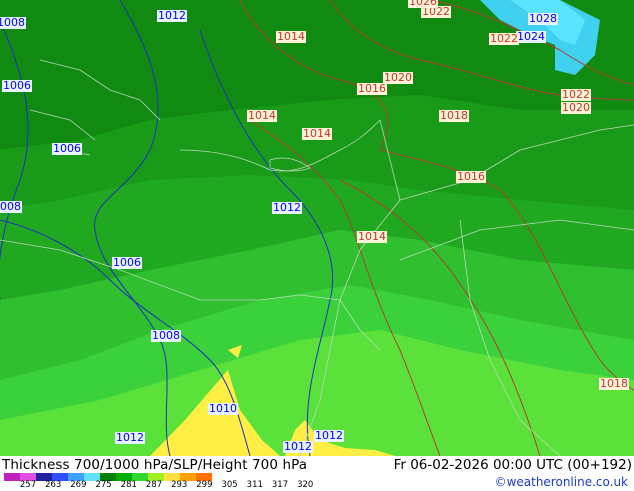  What do you see at coordinates (53, 485) in the screenshot?
I see `scale-tick-label: 263` at bounding box center [53, 485].